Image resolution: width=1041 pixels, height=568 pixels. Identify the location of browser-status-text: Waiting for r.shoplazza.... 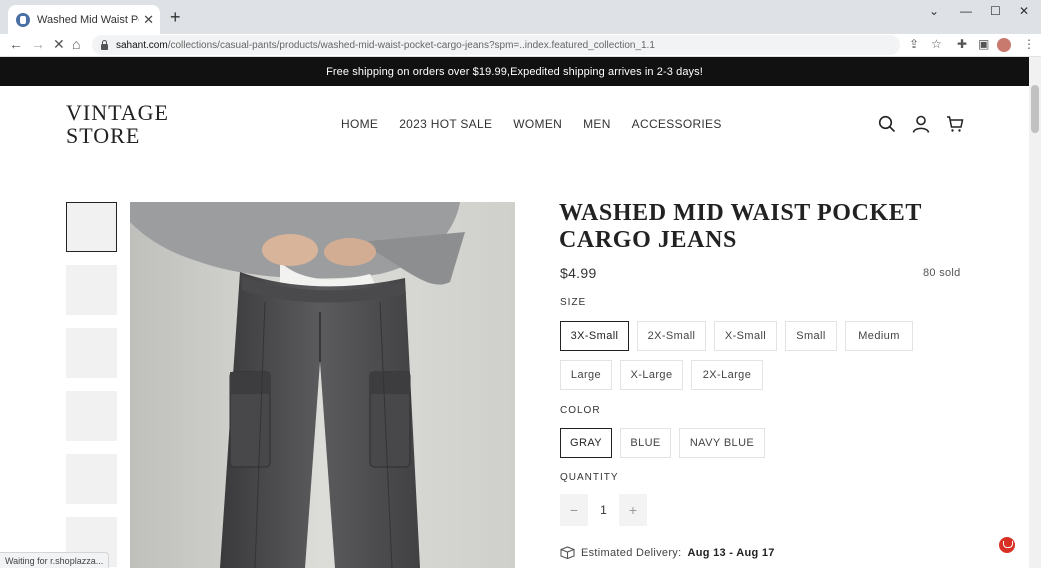
(55, 560).